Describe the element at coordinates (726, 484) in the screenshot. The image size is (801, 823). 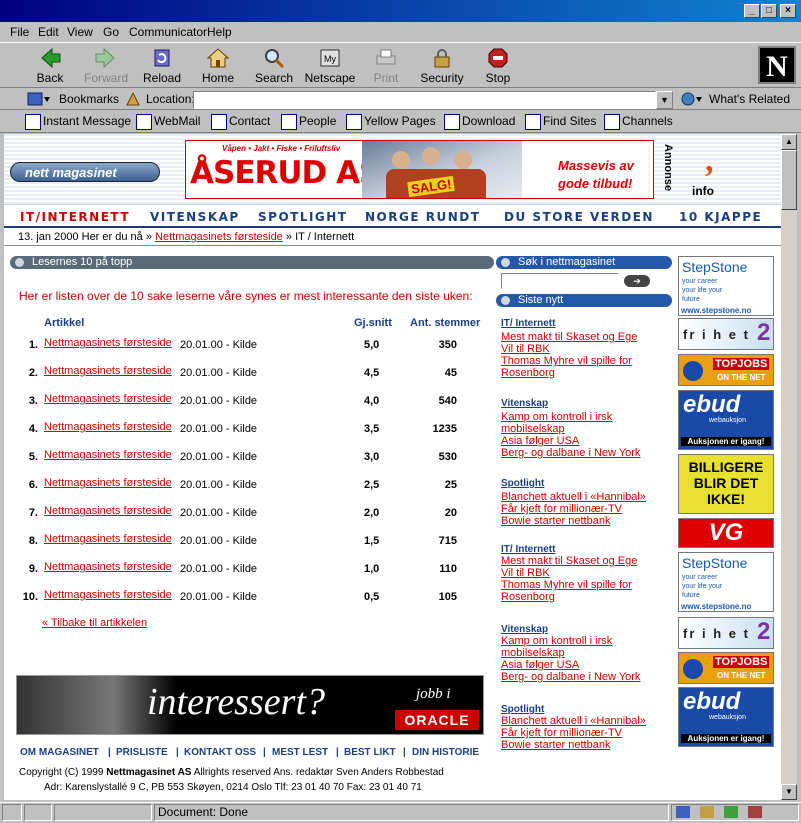
I see `billigere-ad: BILLIGERE BLIR DET IKKE!` at that location.